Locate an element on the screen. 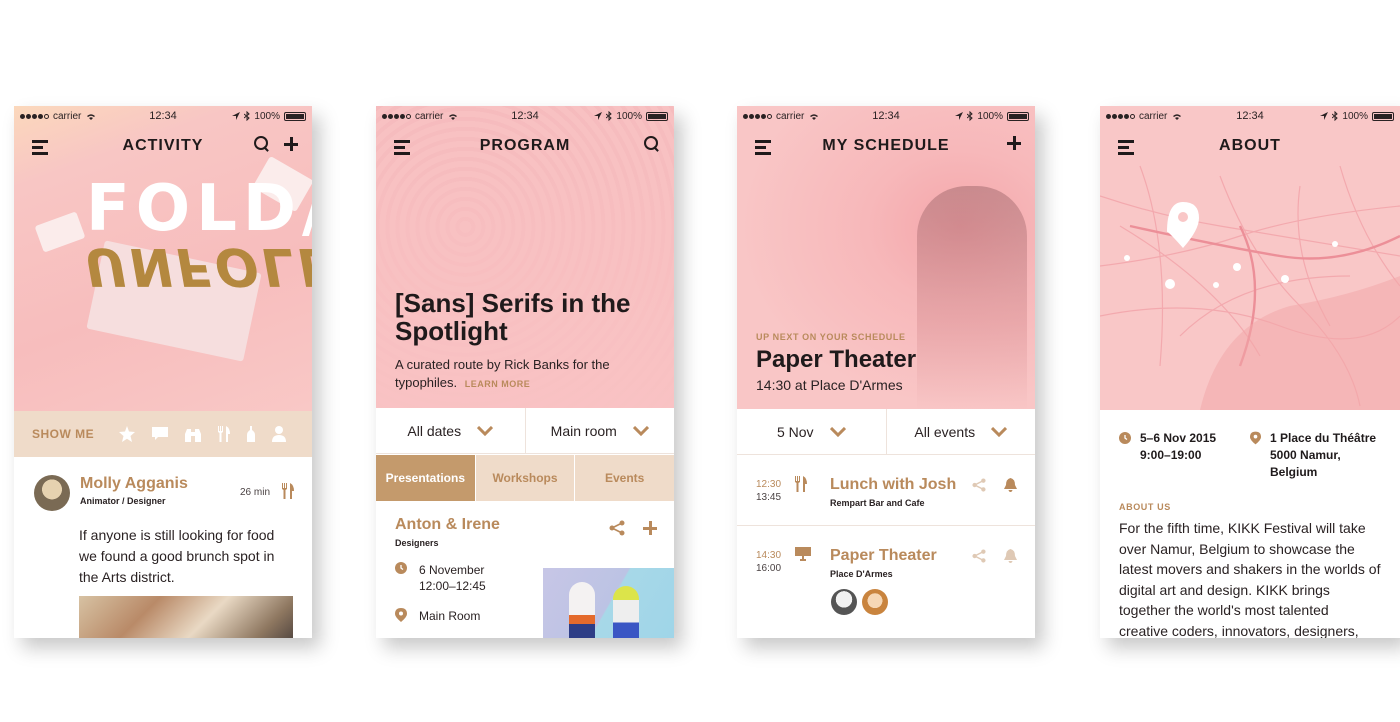 Image resolution: width=1400 pixels, height=722 pixels. date-filter: All dates is located at coordinates (450, 430).